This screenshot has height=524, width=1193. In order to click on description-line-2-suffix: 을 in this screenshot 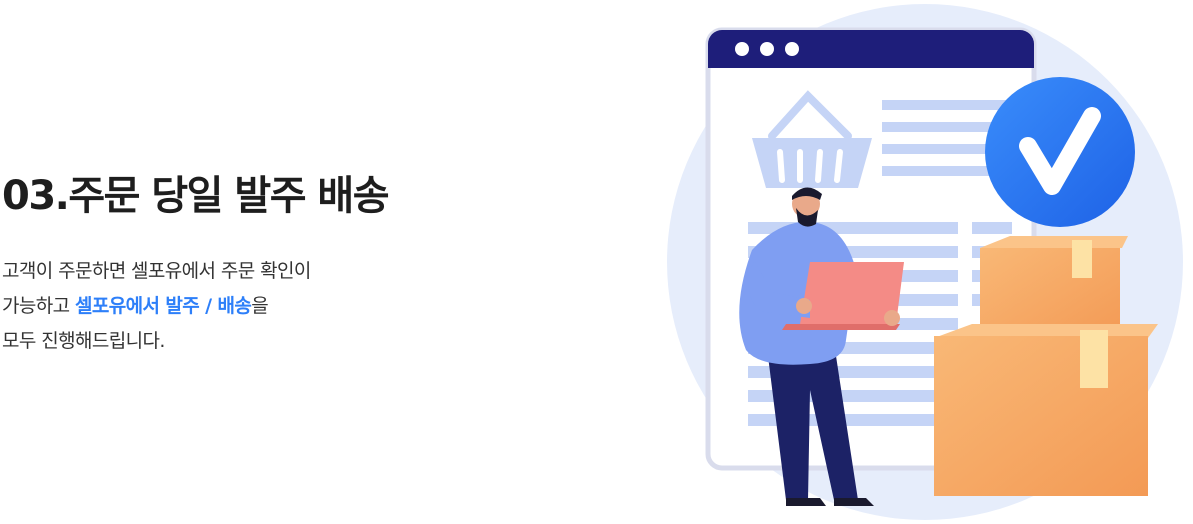, I will do `click(260, 306)`.